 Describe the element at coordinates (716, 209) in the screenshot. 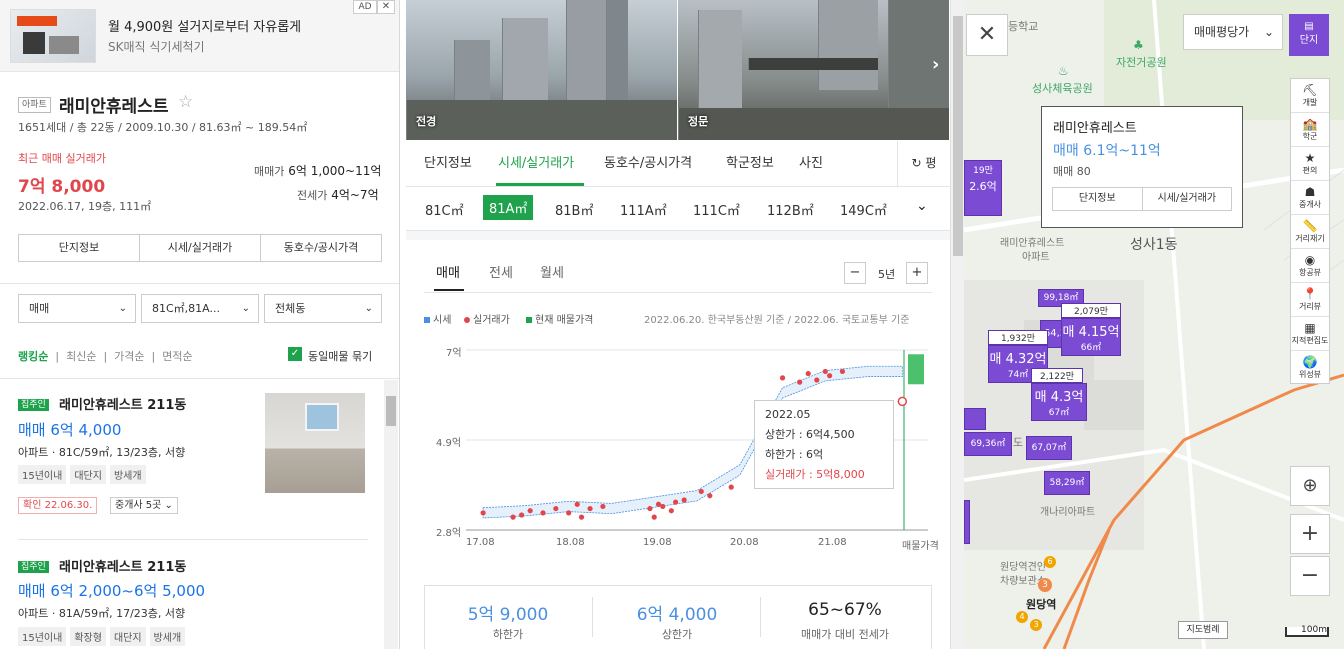

I see `size-111c: 111C㎡` at that location.